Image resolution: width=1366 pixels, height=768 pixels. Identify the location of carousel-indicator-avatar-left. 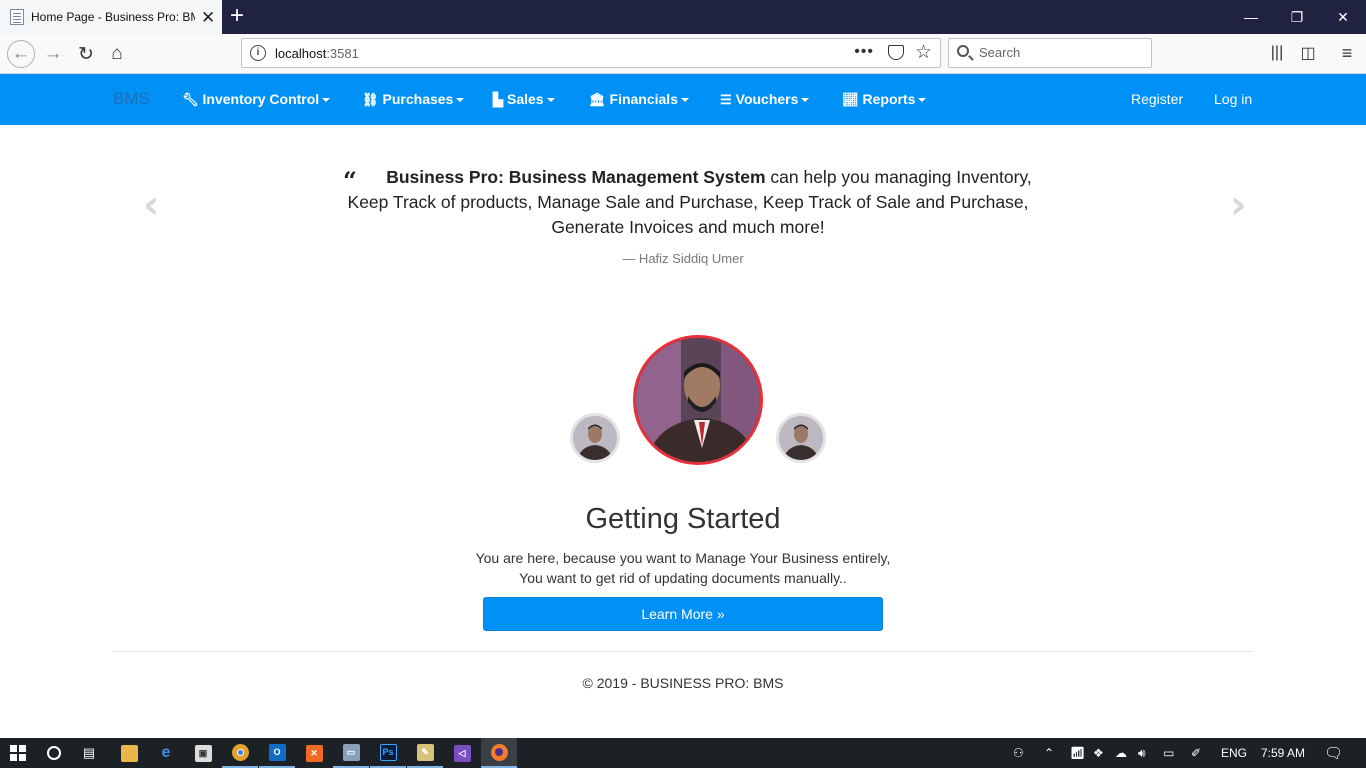
(595, 438).